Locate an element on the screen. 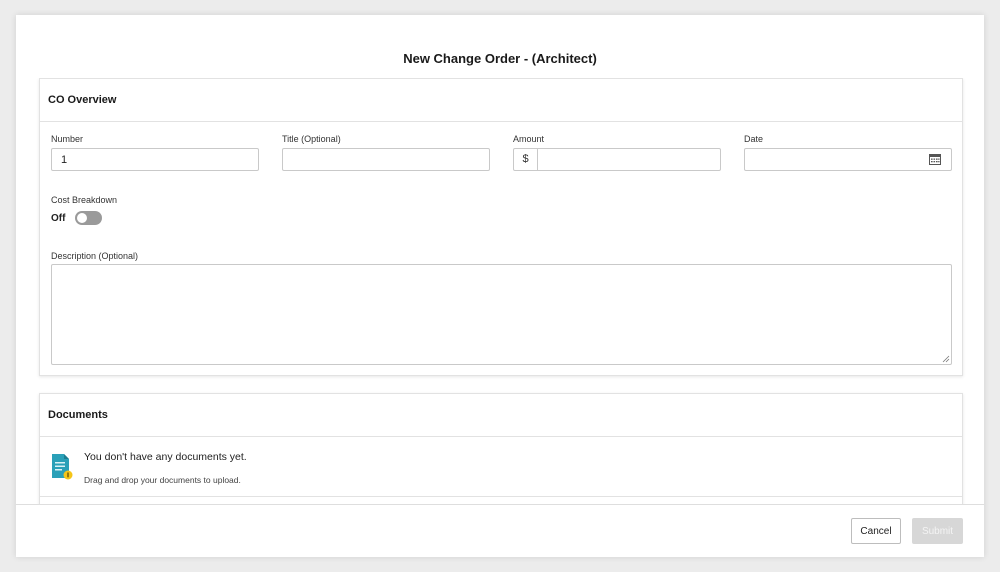  calendar-icon is located at coordinates (935, 159).